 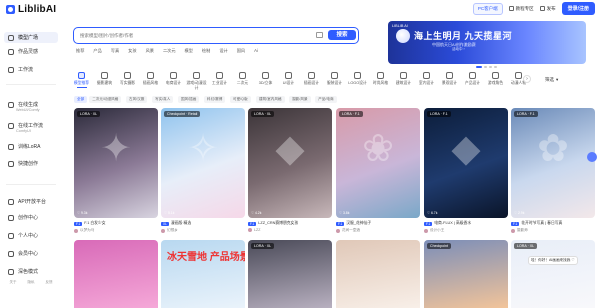 I want to click on subcategory-tag: 建筑/室内风格, so click(x=270, y=99).